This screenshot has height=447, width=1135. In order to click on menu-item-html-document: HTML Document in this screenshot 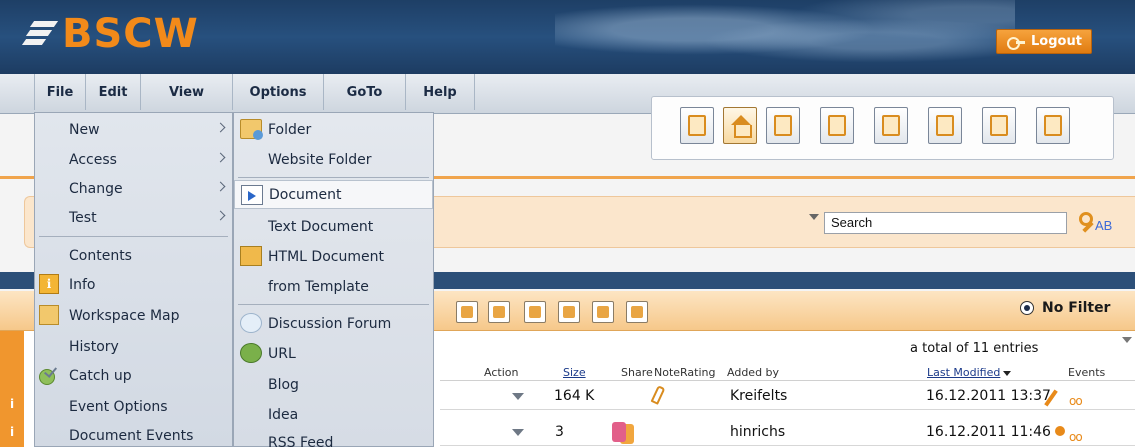, I will do `click(333, 256)`.